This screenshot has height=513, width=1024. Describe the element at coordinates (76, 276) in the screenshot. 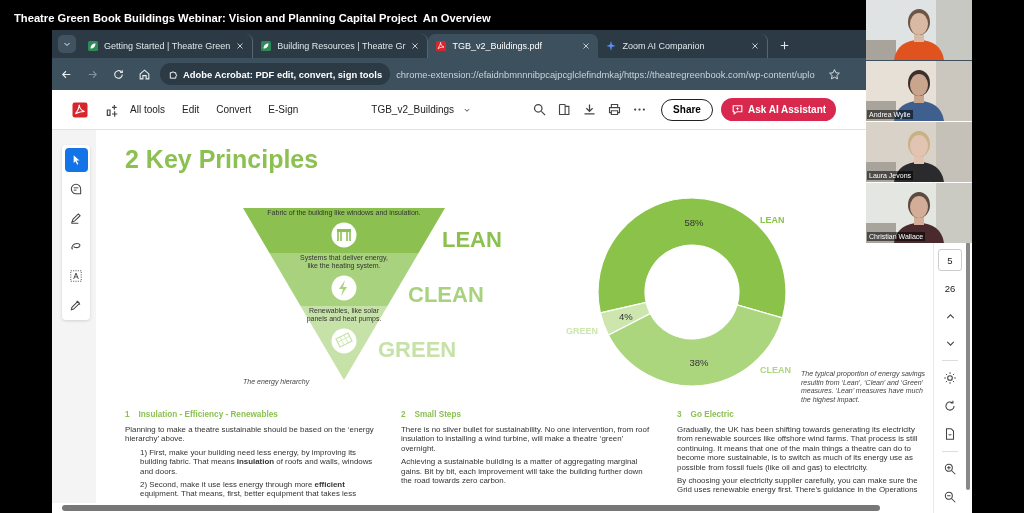

I see `text-select-icon` at that location.